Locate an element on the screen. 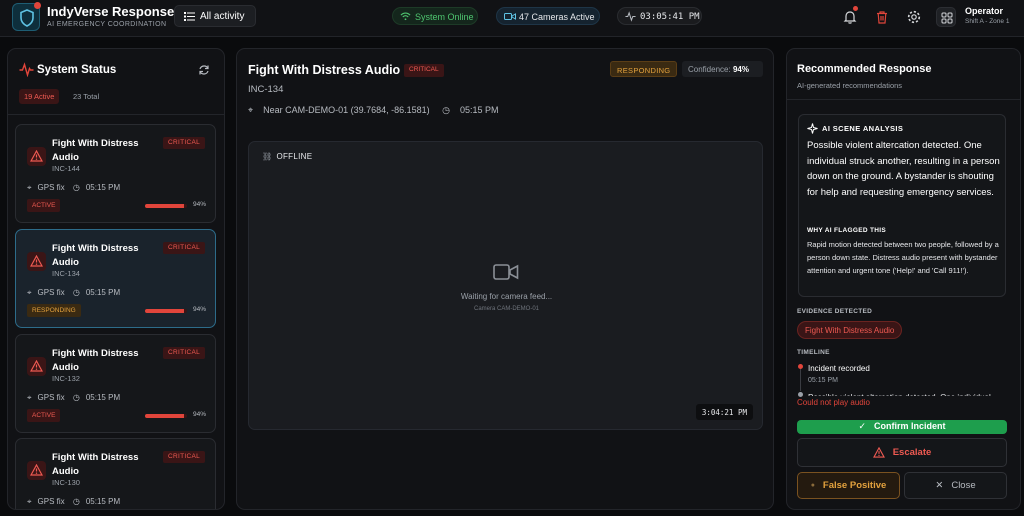 The height and width of the screenshot is (516, 1024). activity-icon is located at coordinates (630, 16).